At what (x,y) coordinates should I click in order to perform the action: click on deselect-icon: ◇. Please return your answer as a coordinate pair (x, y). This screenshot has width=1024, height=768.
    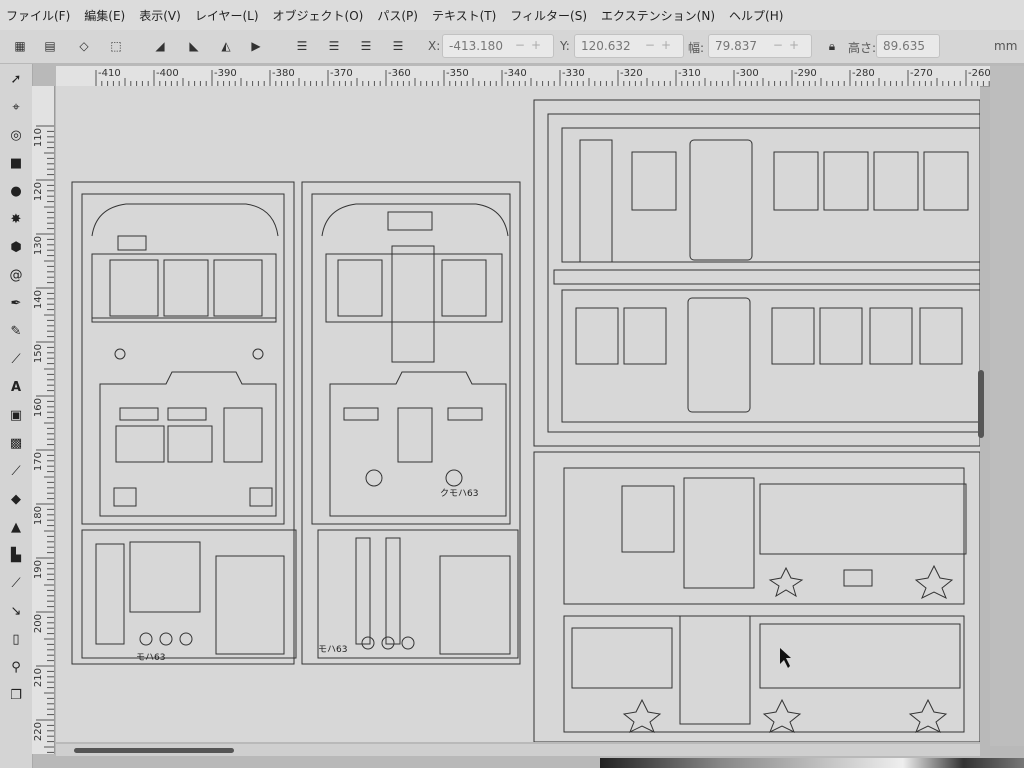
    Looking at the image, I should click on (84, 46).